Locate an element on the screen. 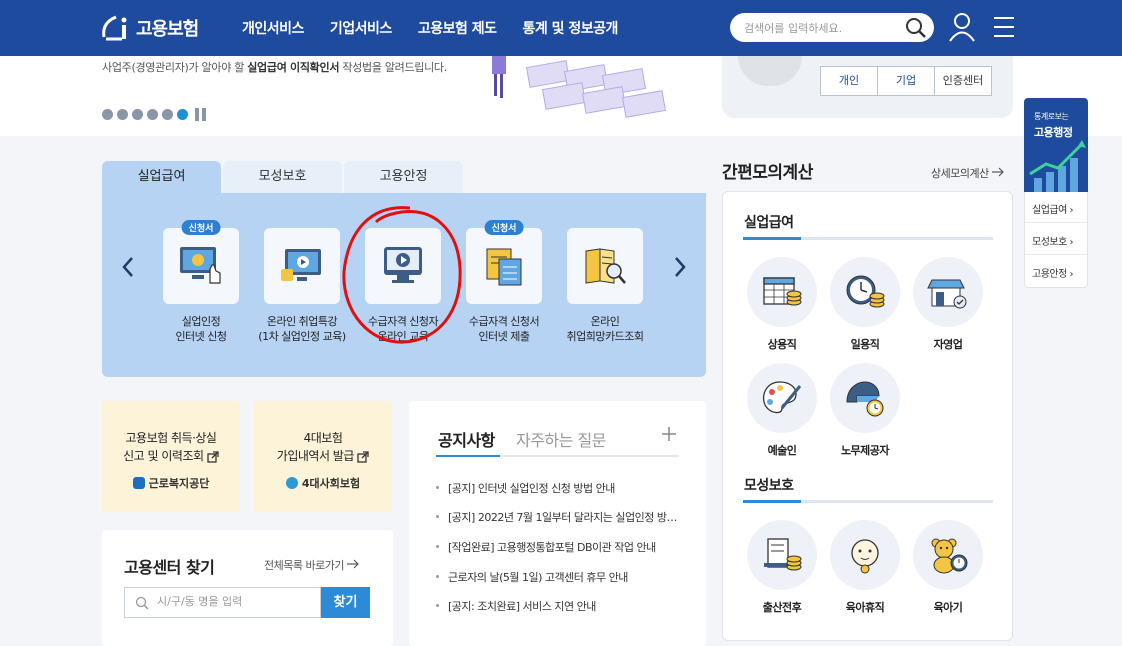  service-claim-application: 신청서 수급자격 신청서 인터넷 제출 is located at coordinates (504, 282).